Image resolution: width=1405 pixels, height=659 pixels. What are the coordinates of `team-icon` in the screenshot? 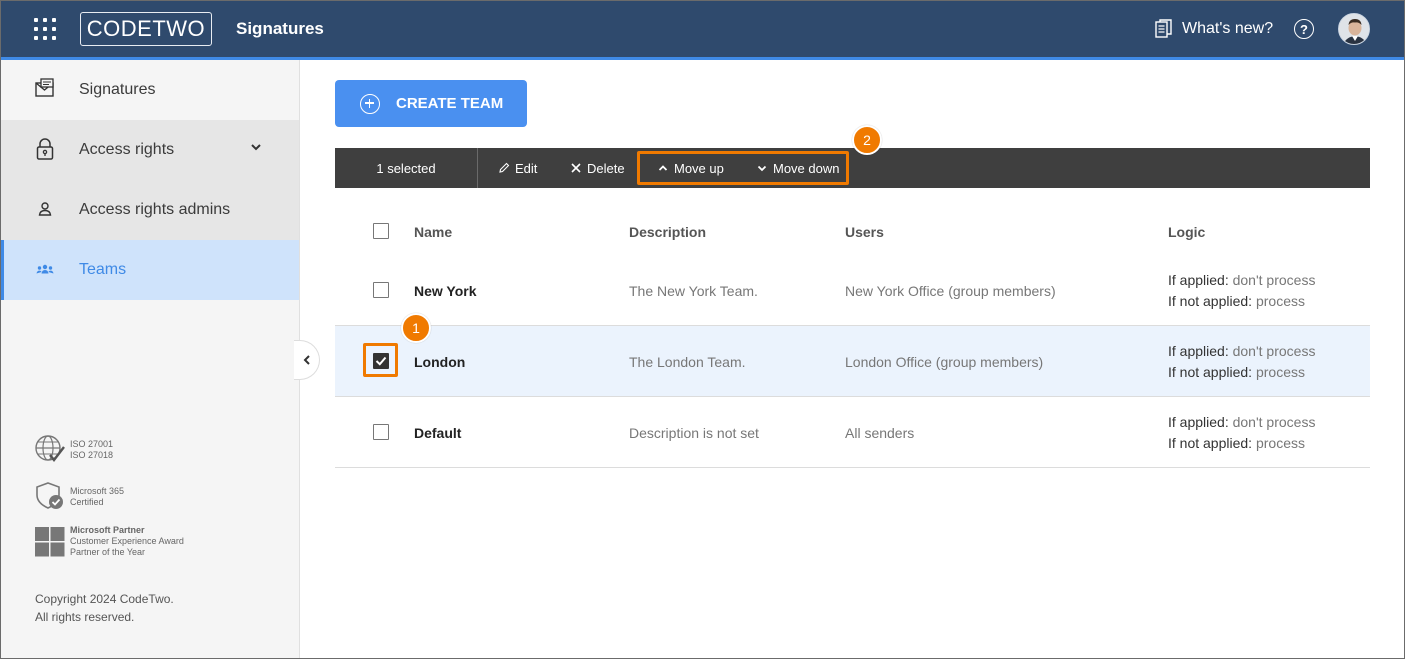 It's located at (45, 269).